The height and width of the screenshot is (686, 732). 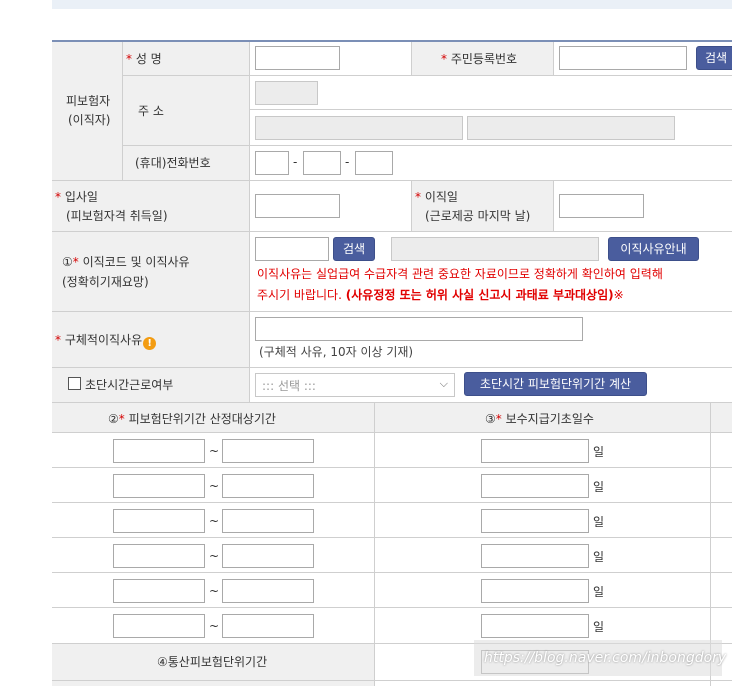 What do you see at coordinates (126, 262) in the screenshot?
I see `reason-code-label: ①* 이직코드 및 이직사유` at bounding box center [126, 262].